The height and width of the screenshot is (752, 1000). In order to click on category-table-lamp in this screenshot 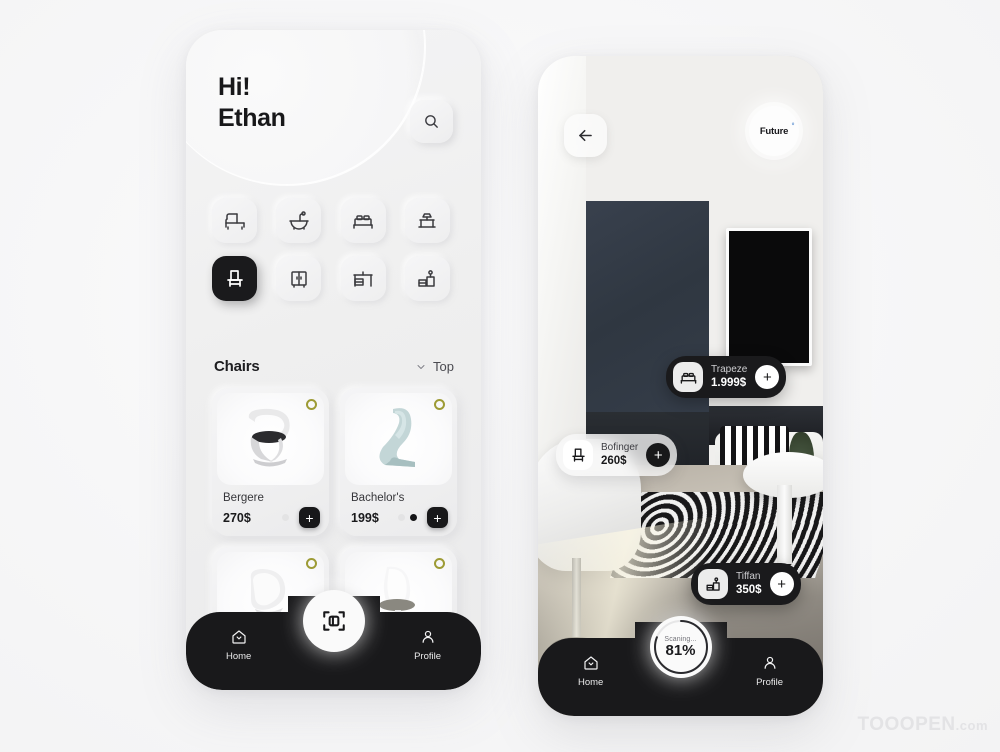, I will do `click(427, 220)`.